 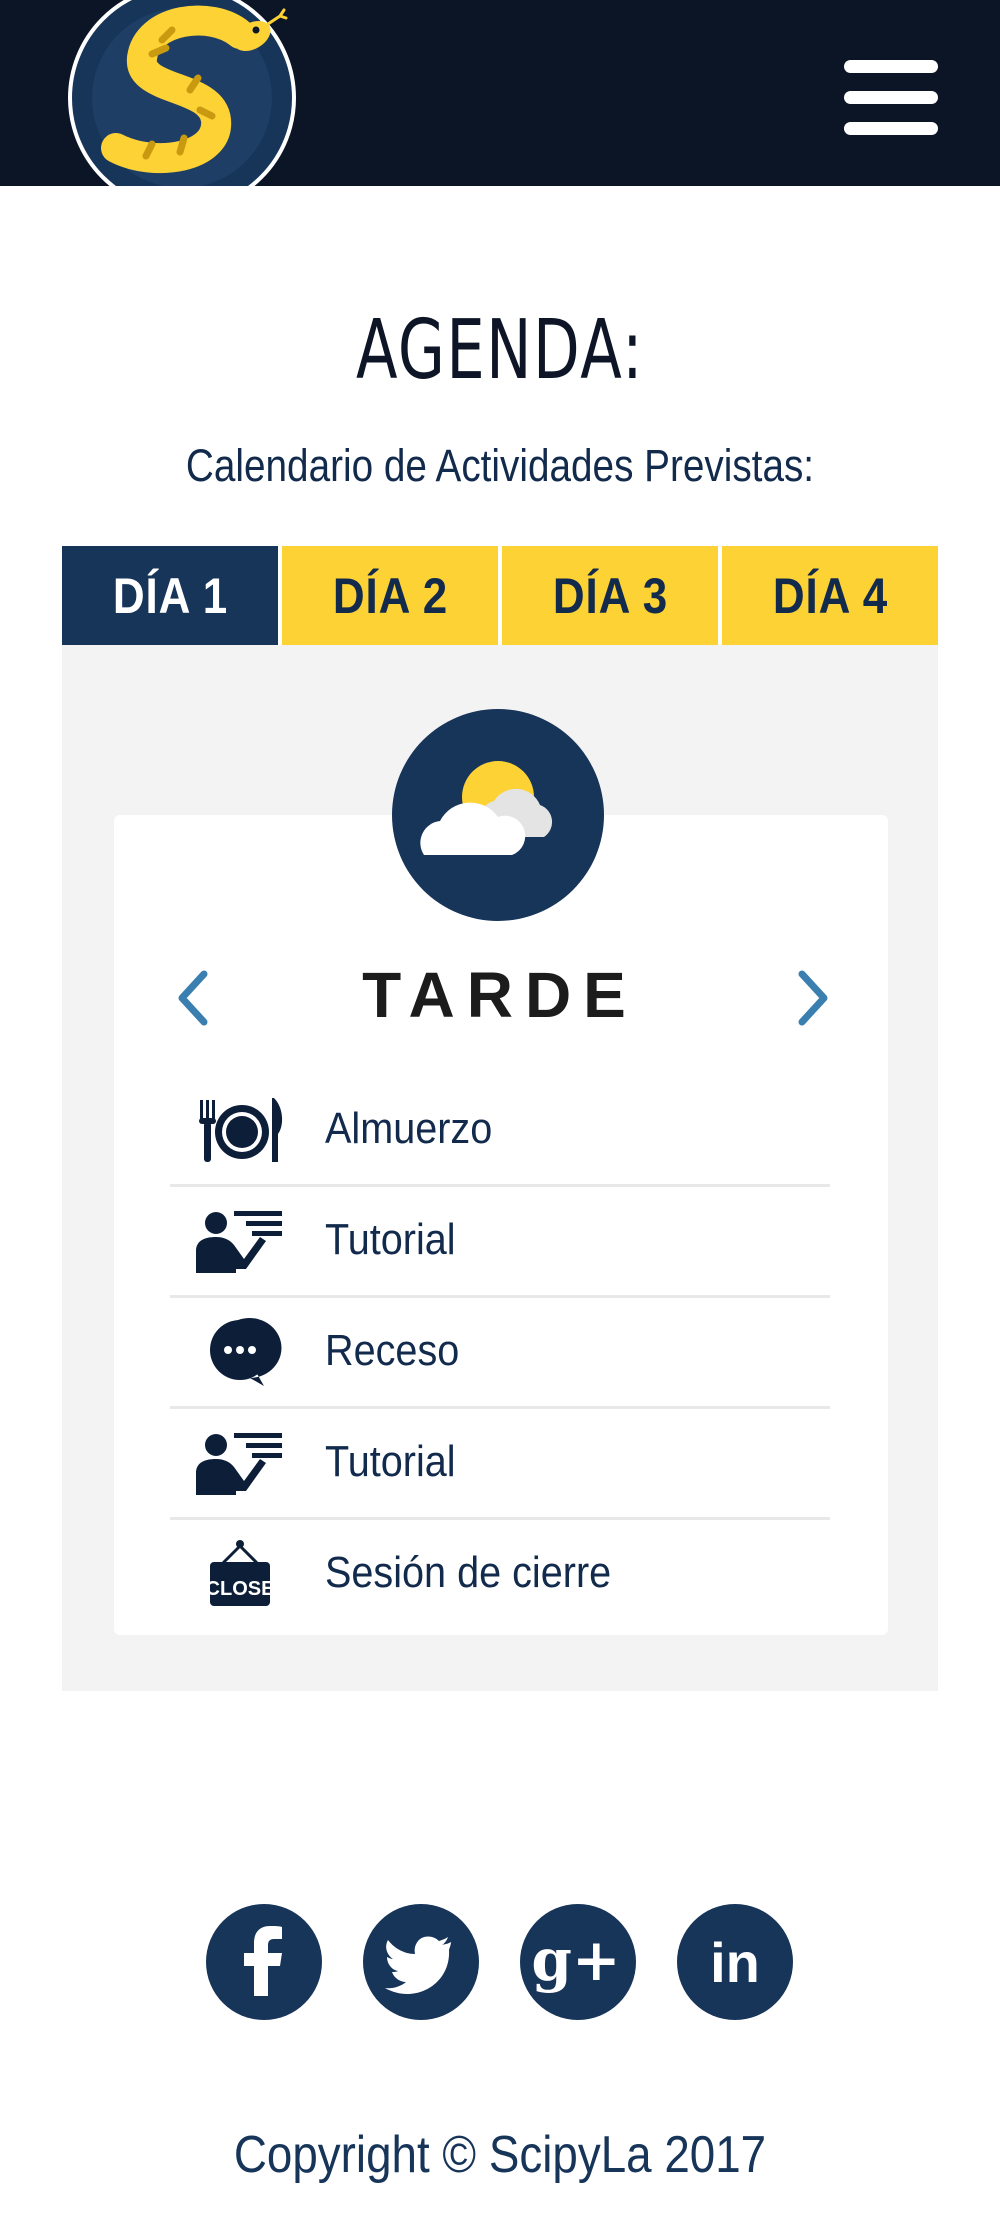 What do you see at coordinates (500, 93) in the screenshot?
I see `top-navbar` at bounding box center [500, 93].